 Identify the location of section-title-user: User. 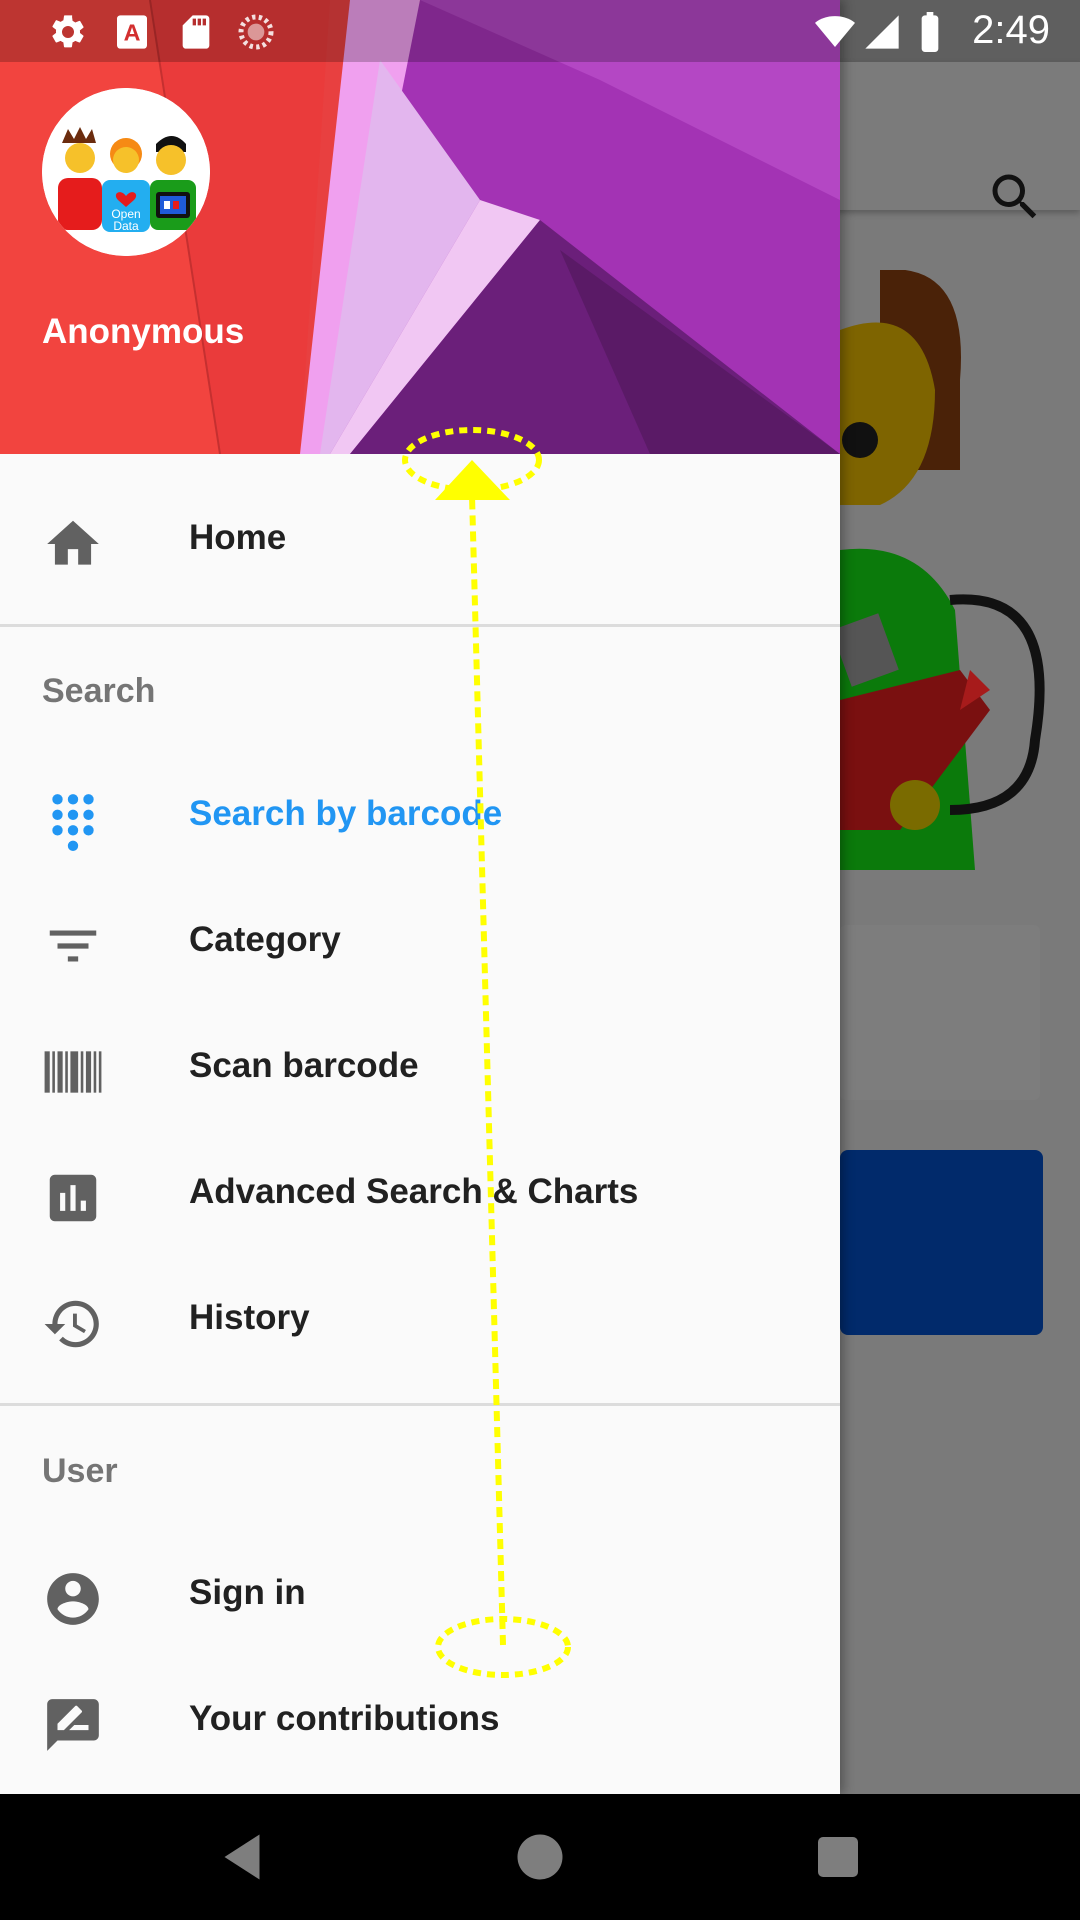
(80, 1471).